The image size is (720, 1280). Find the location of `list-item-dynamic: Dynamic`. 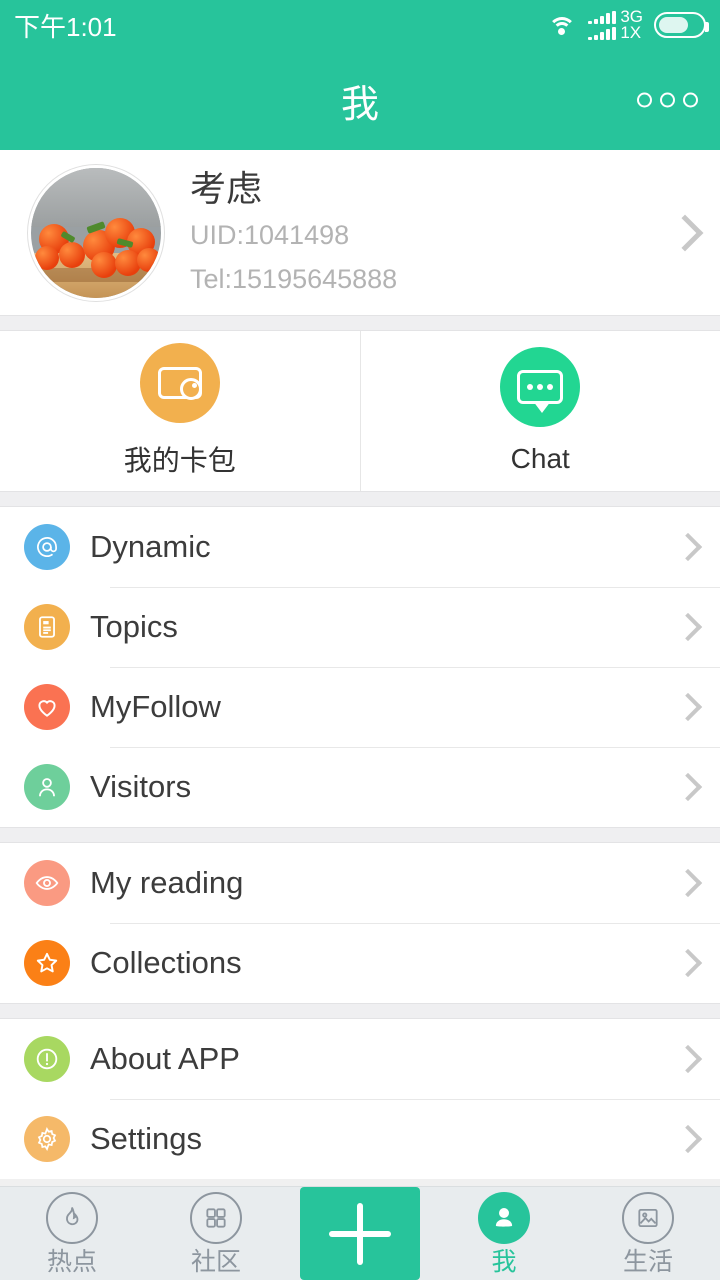

list-item-dynamic: Dynamic is located at coordinates (360, 547).